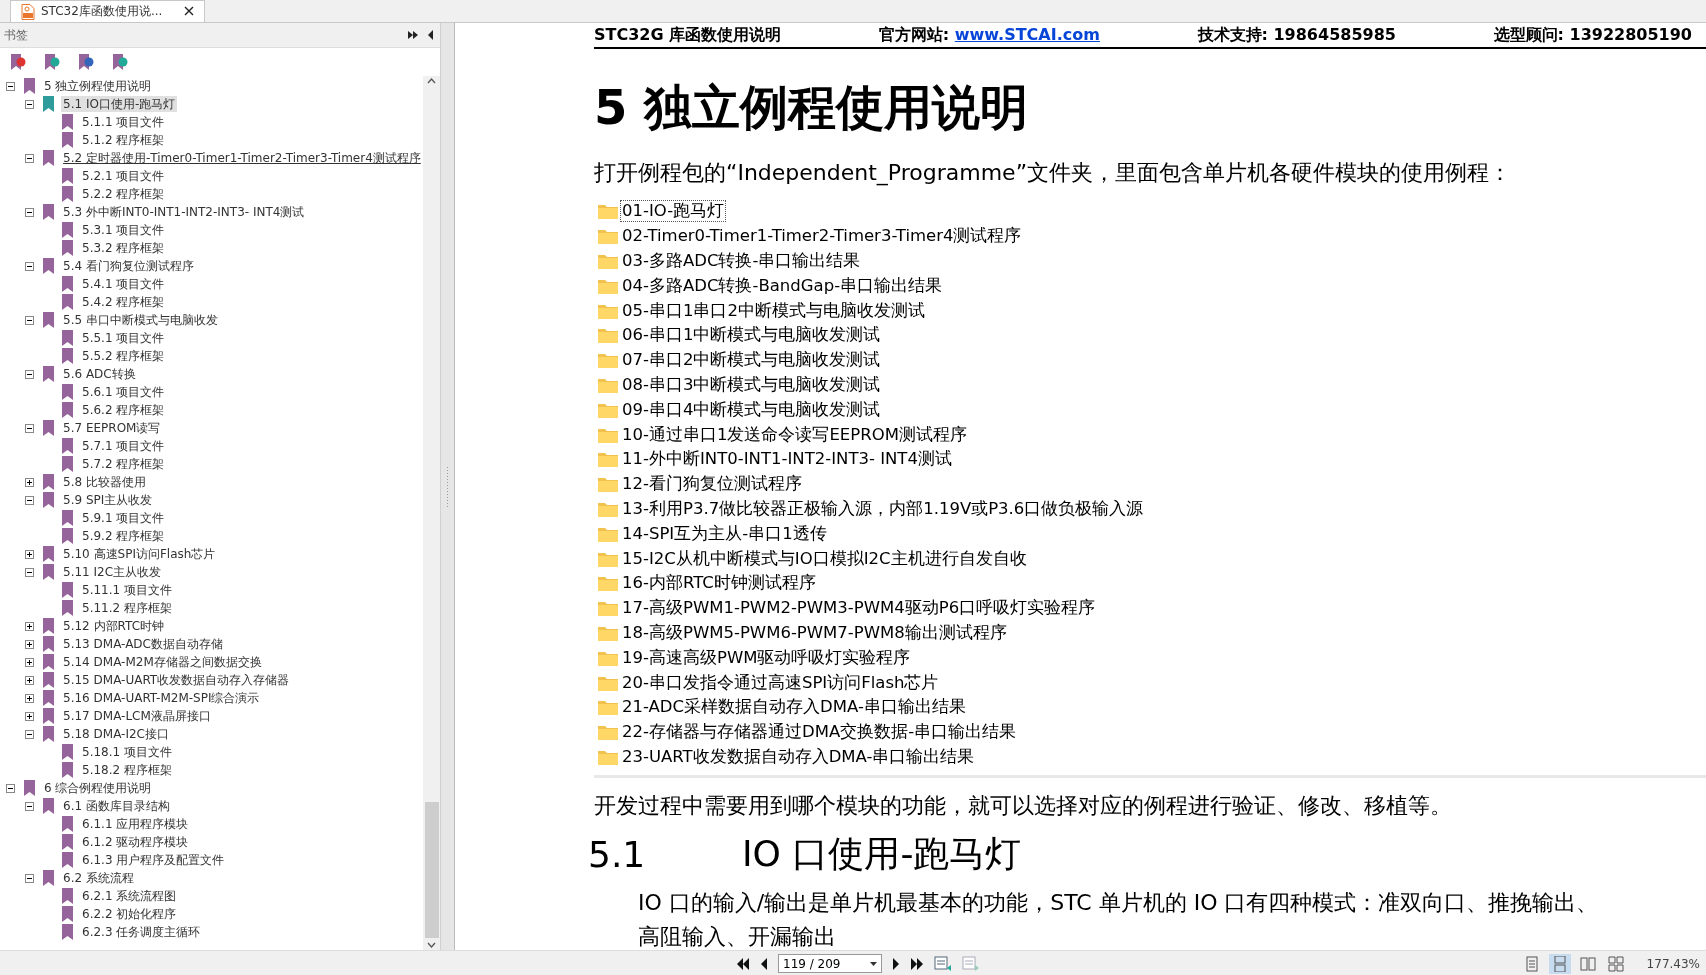  I want to click on bookmark-item: 5.6.2 程序框架, so click(123, 410).